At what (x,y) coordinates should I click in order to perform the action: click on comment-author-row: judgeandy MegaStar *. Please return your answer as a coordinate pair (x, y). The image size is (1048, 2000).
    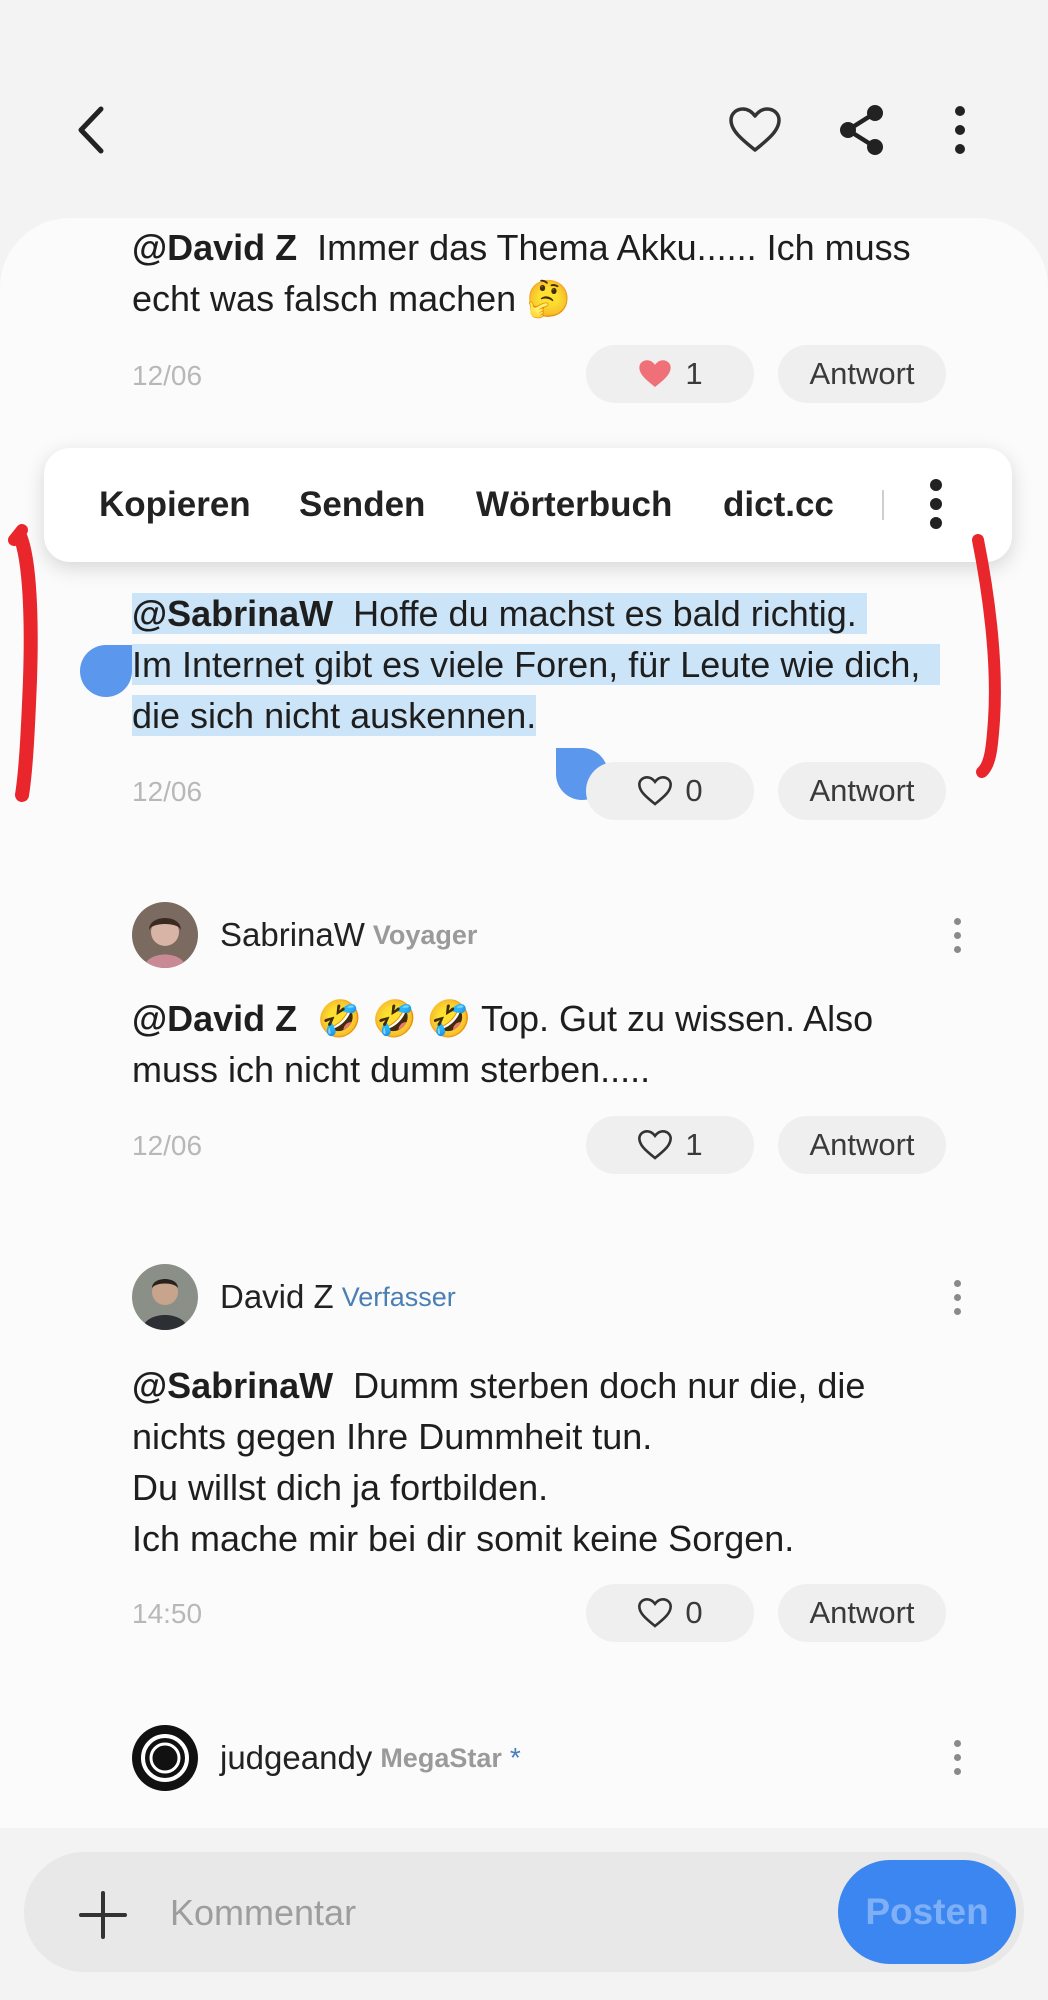
    Looking at the image, I should click on (326, 1758).